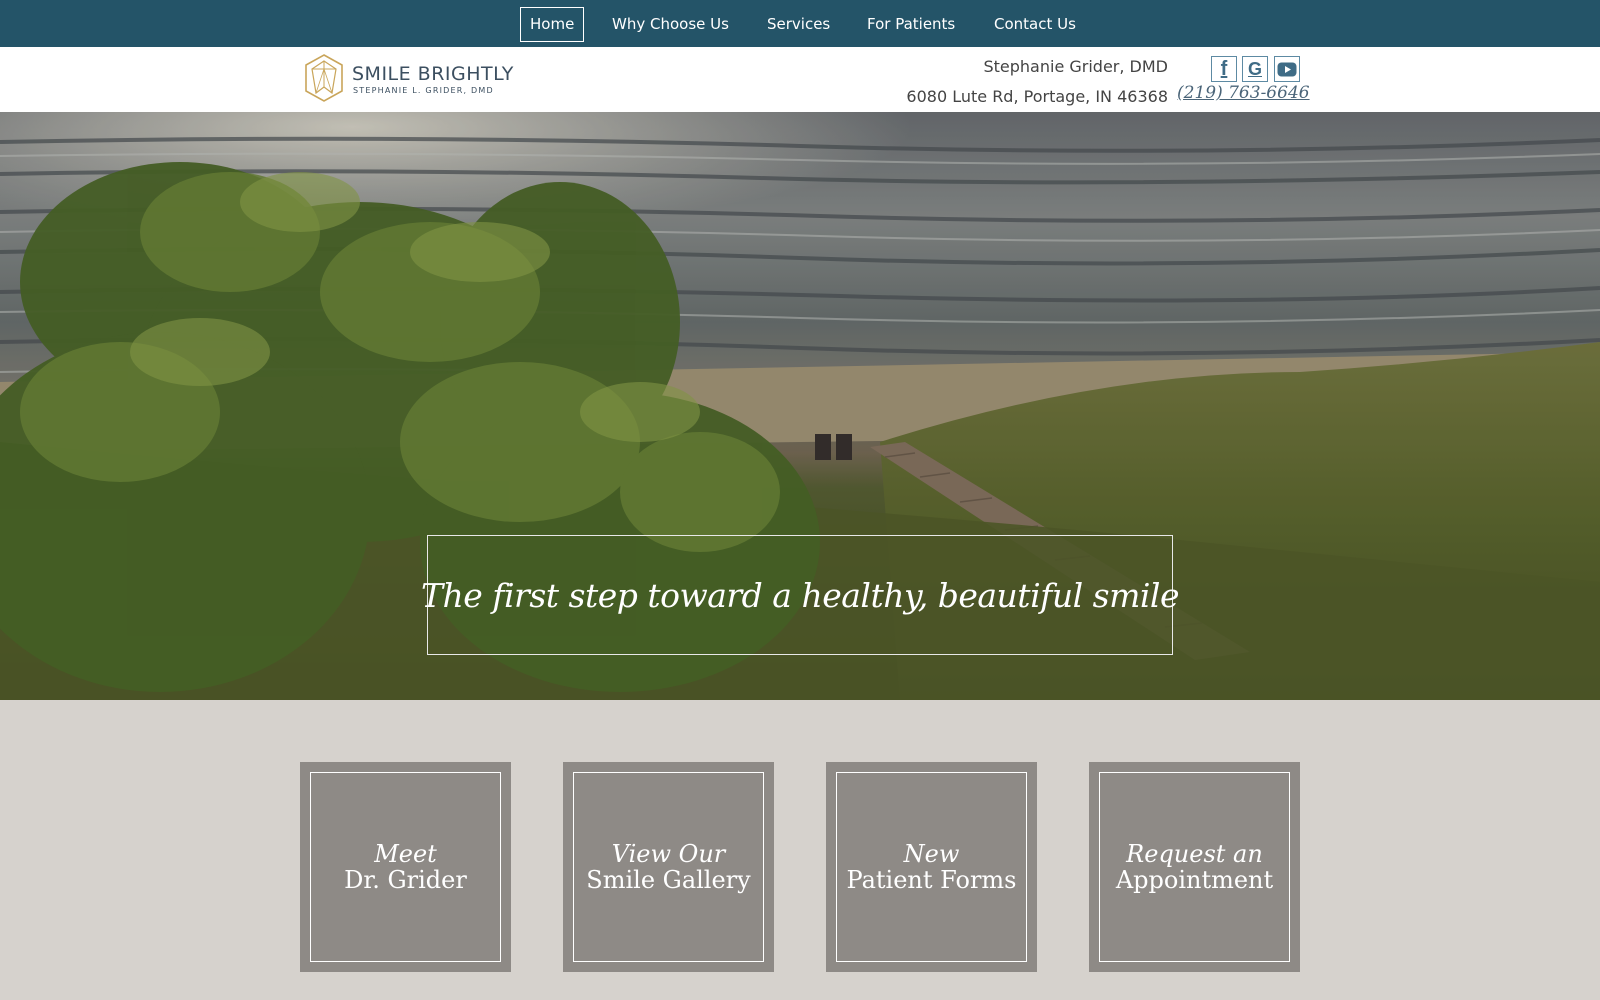 The height and width of the screenshot is (1000, 1600). I want to click on card-line2: Smile Gallery, so click(668, 880).